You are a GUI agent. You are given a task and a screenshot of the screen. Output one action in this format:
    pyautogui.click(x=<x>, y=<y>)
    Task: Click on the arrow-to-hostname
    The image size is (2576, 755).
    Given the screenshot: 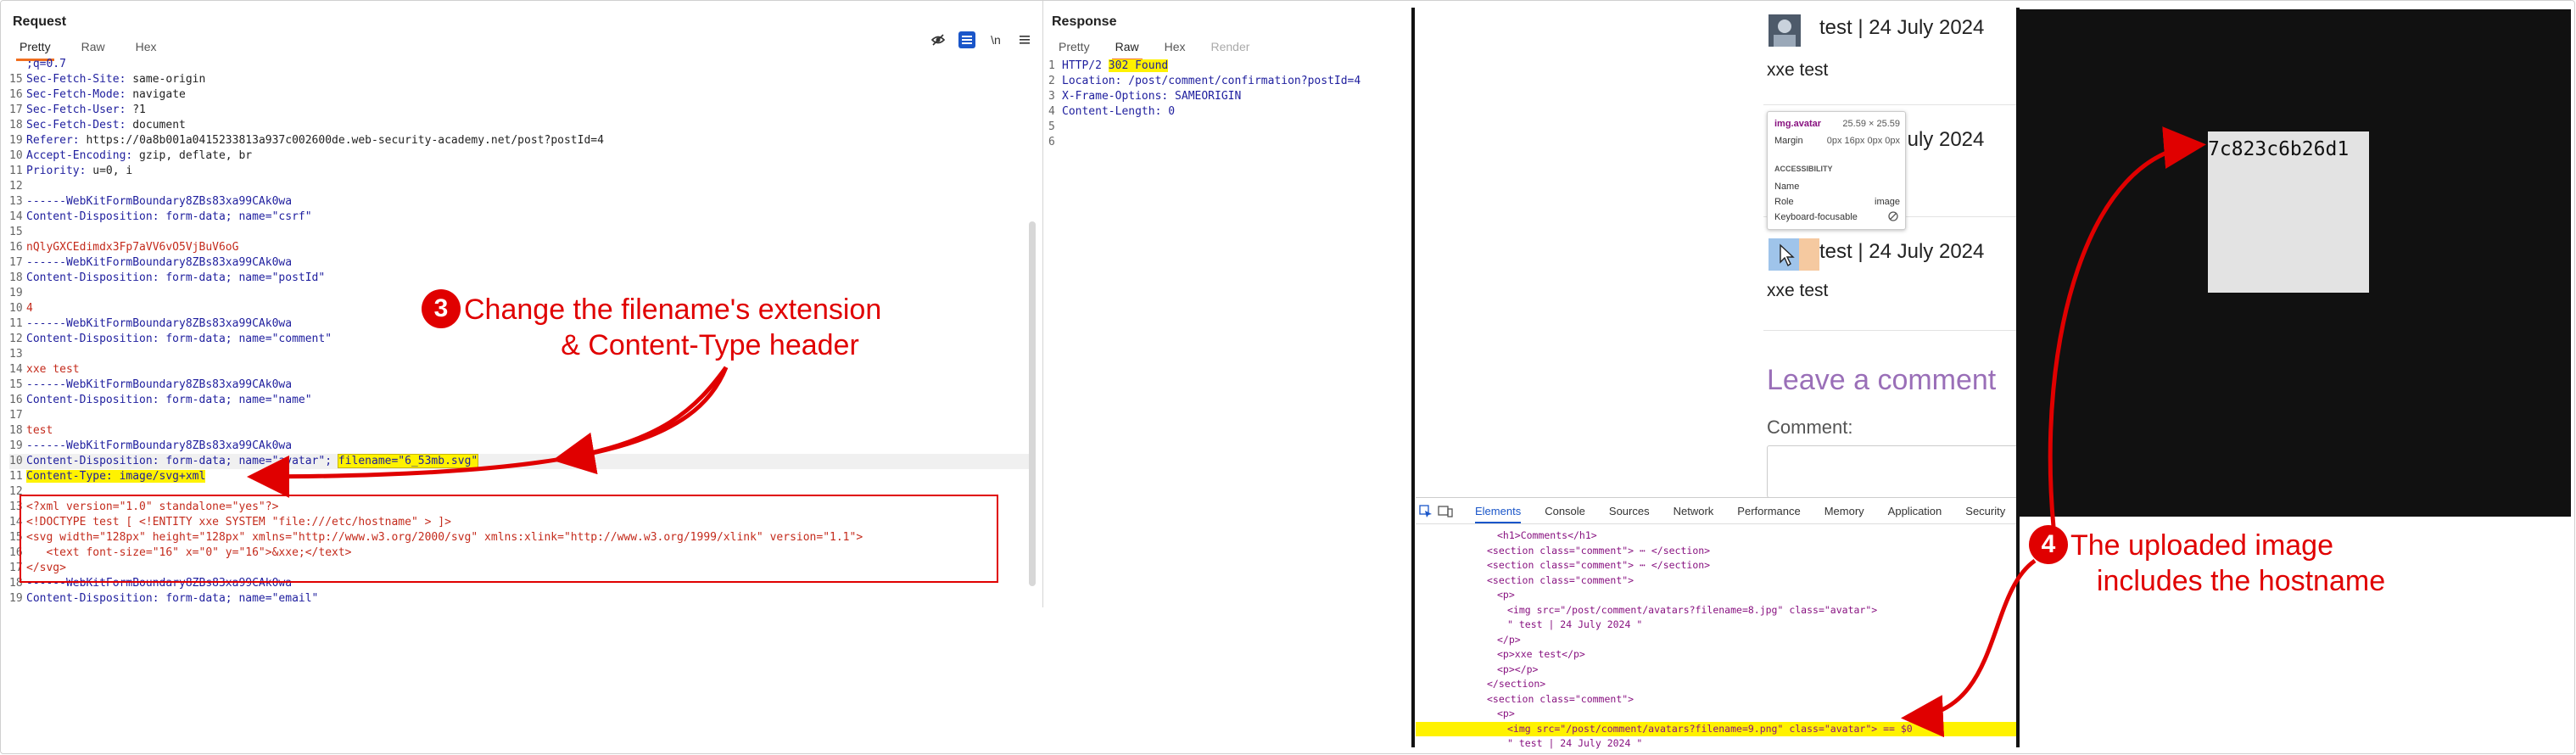 What is the action you would take?
    pyautogui.click(x=2127, y=327)
    